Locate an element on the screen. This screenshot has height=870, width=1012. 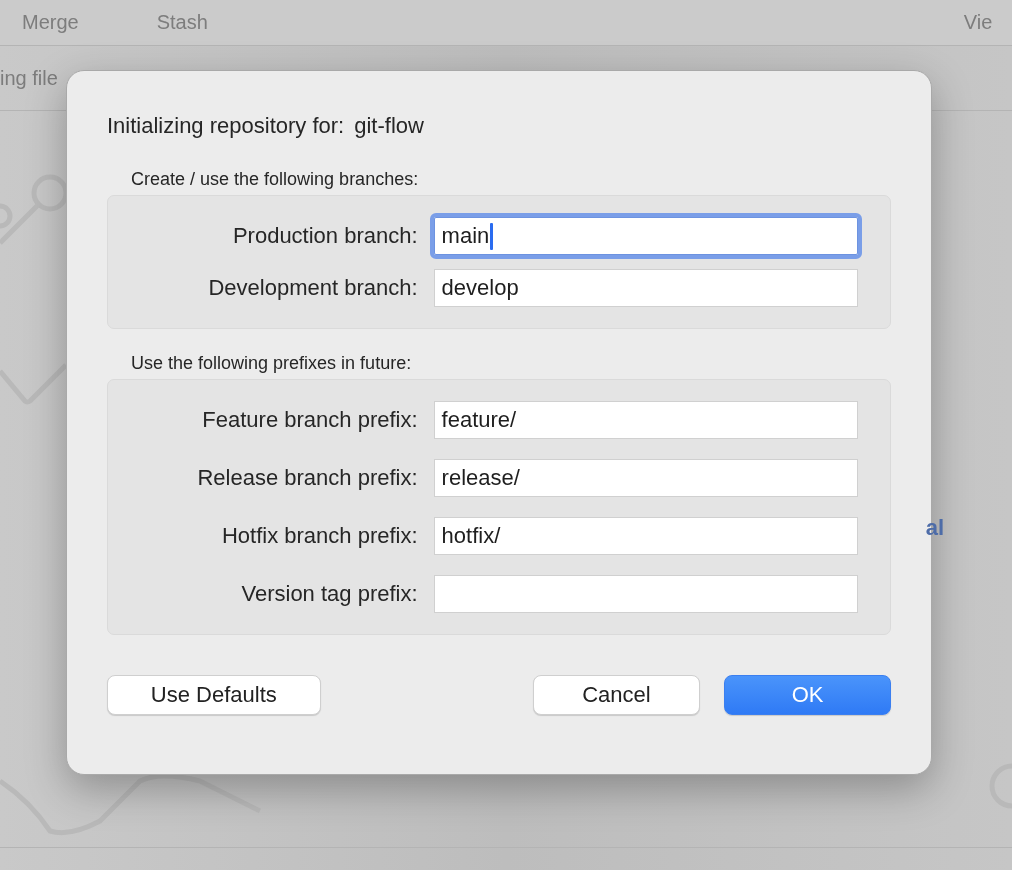
dialog-title: Initializing repository for: is located at coordinates (226, 126).